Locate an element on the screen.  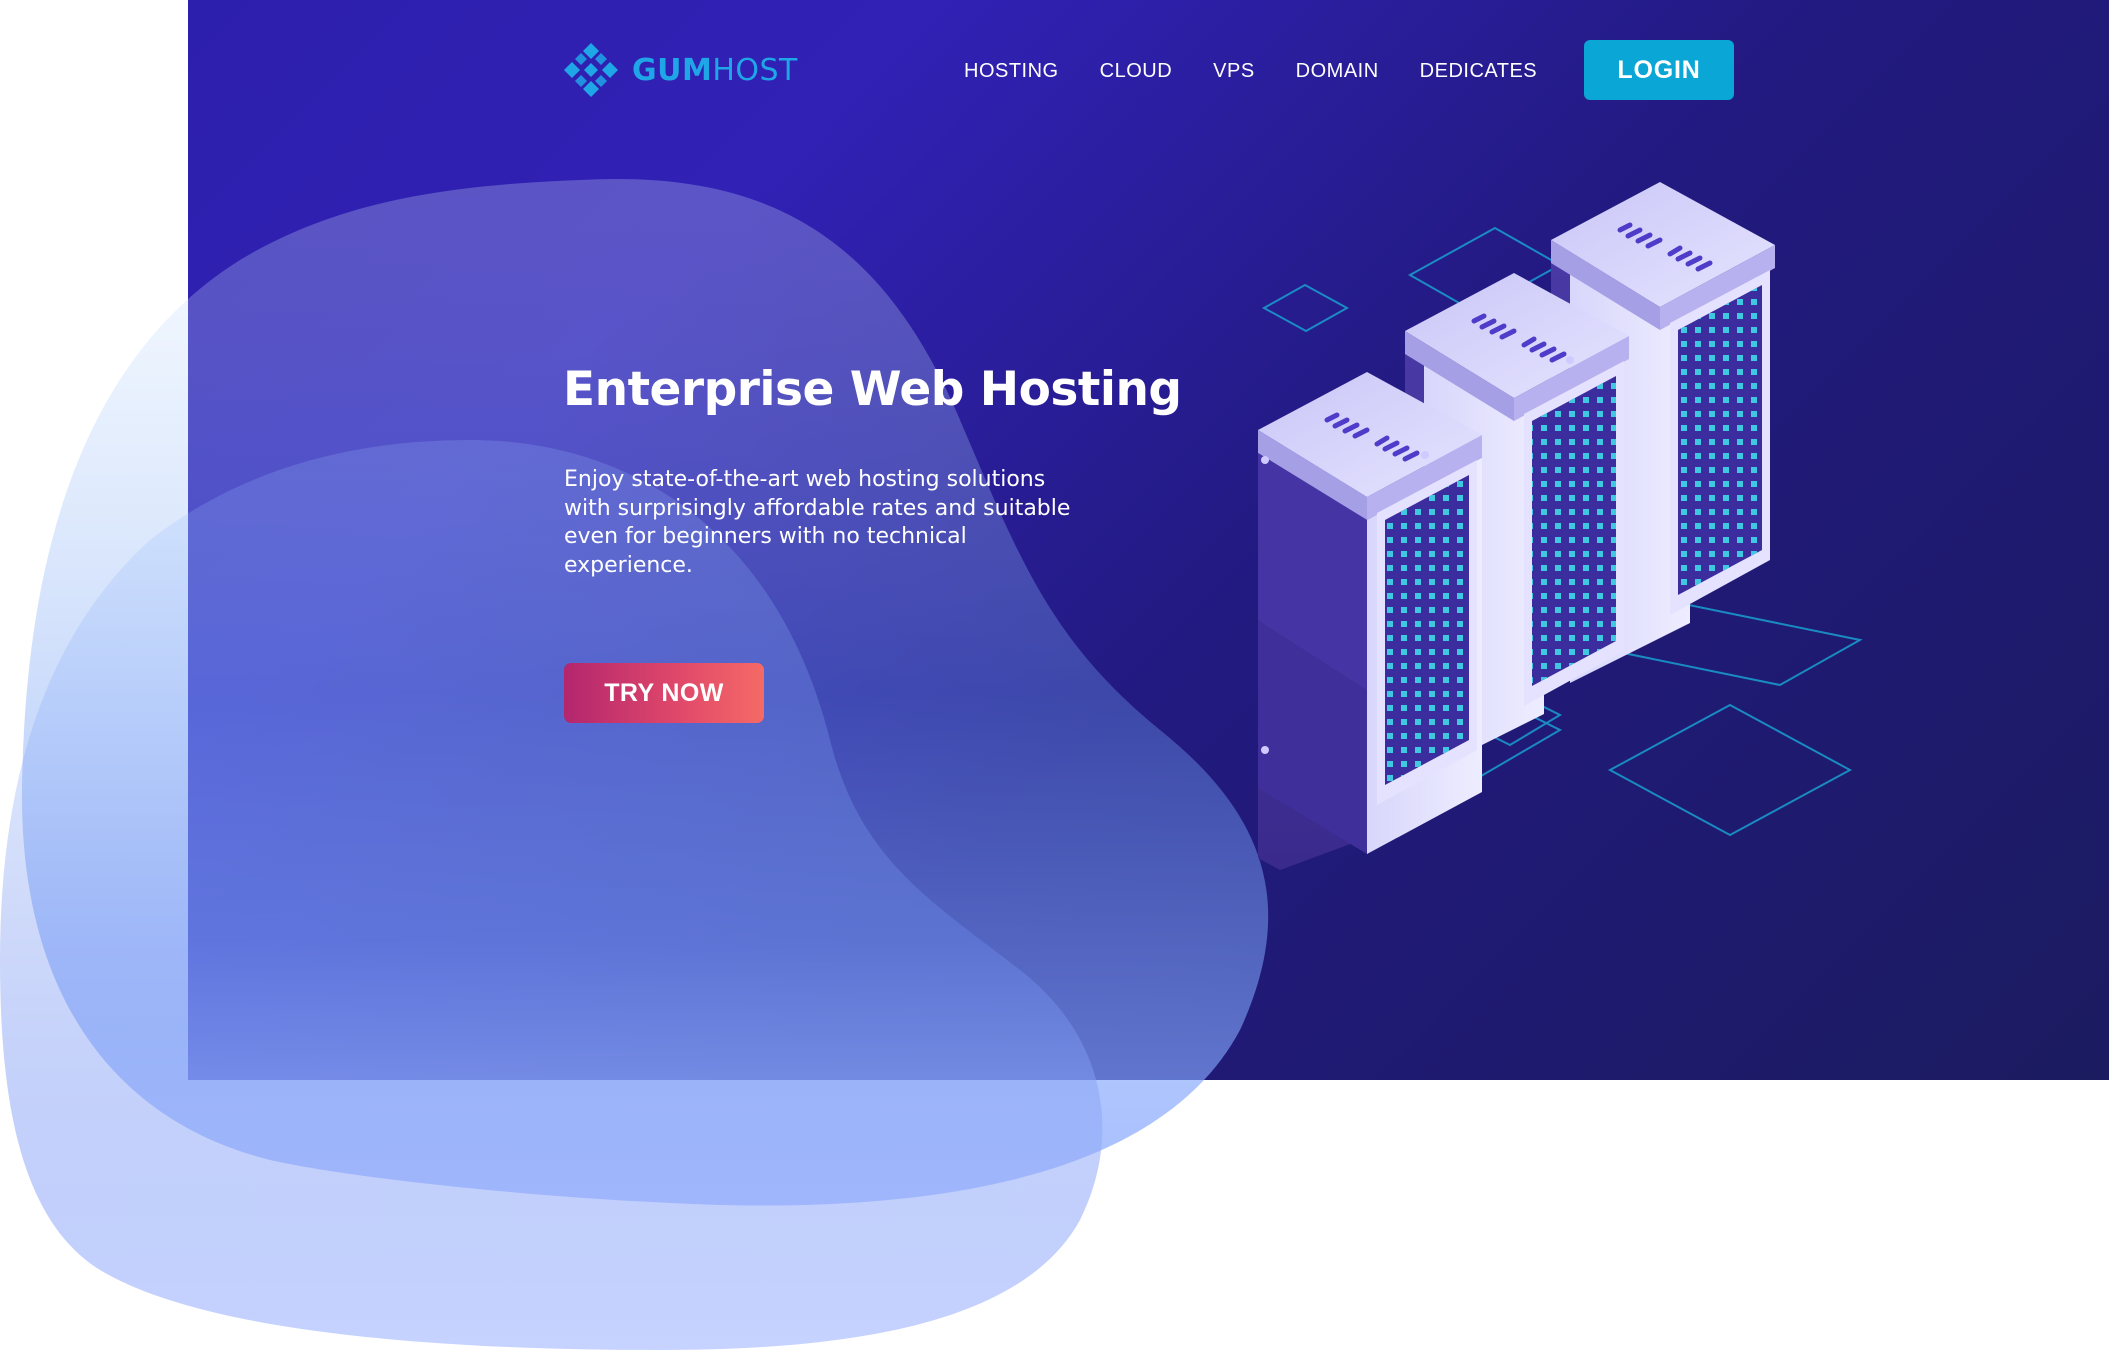
try-now-button: TRY NOW is located at coordinates (664, 693).